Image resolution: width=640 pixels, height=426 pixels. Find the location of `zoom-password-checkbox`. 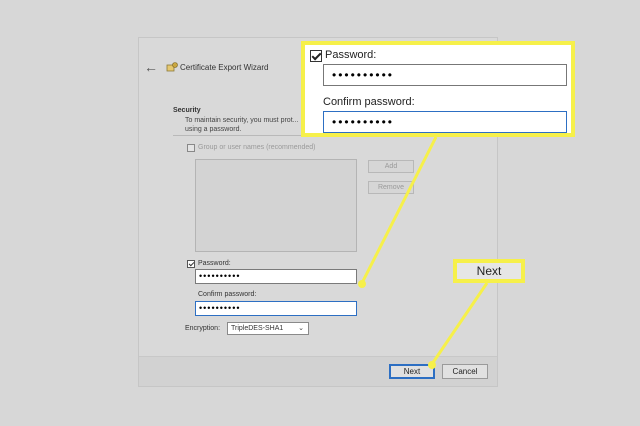

zoom-password-checkbox is located at coordinates (316, 56).